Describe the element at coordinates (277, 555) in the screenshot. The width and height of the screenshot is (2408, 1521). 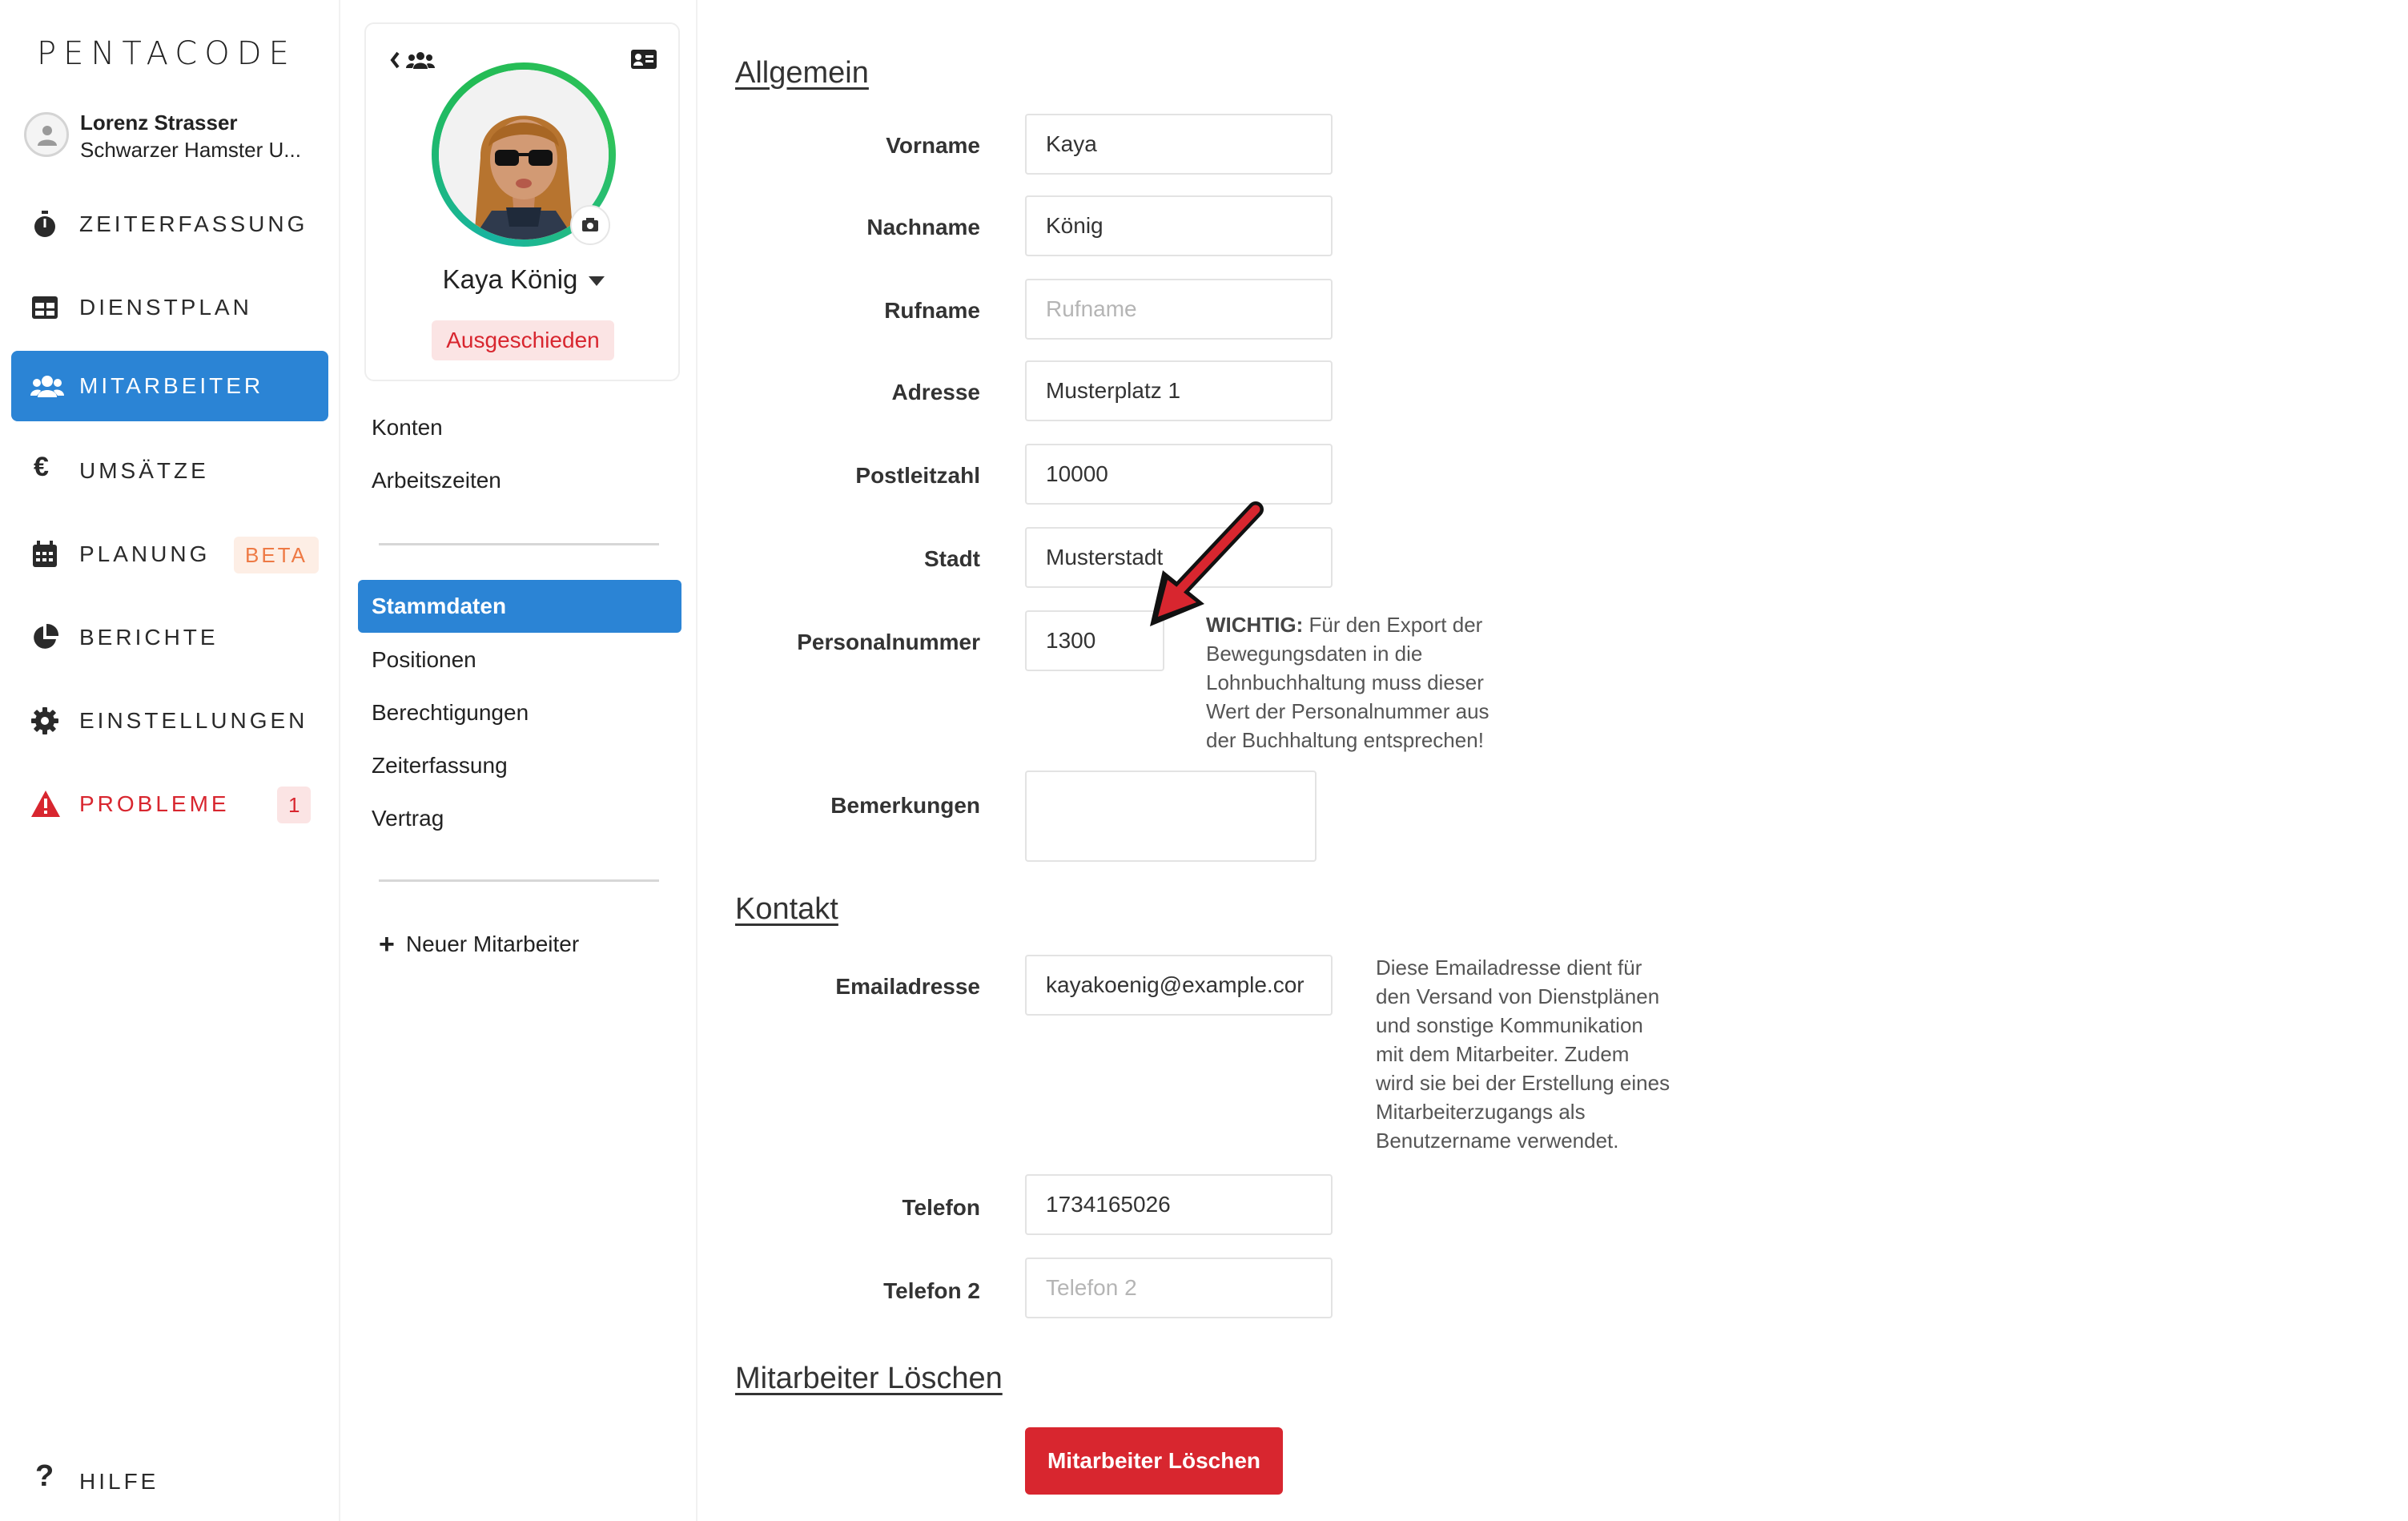
I see `beta-badge: BETA` at that location.